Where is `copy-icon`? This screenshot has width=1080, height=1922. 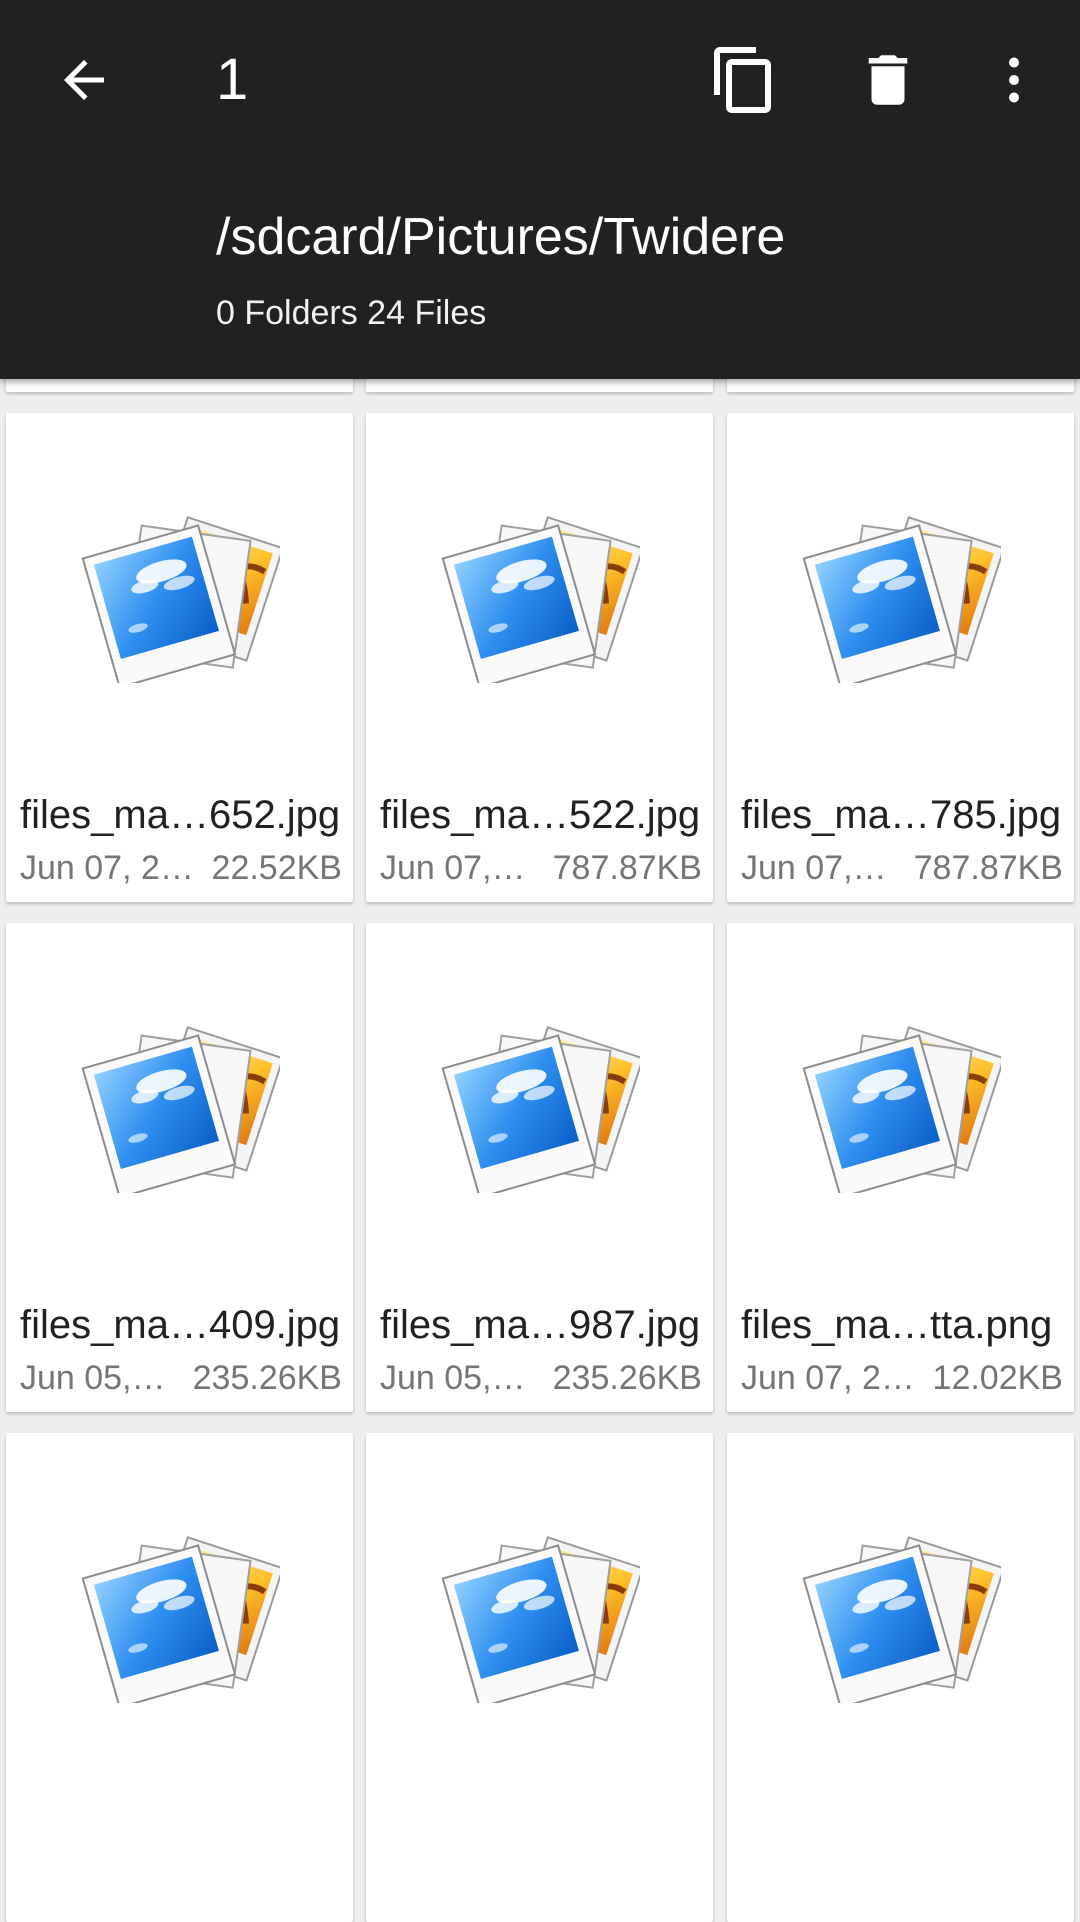 copy-icon is located at coordinates (742, 80).